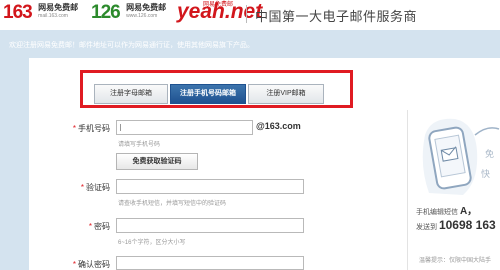  Describe the element at coordinates (461, 156) in the screenshot. I see `phone-sms-icon: 免 快` at that location.